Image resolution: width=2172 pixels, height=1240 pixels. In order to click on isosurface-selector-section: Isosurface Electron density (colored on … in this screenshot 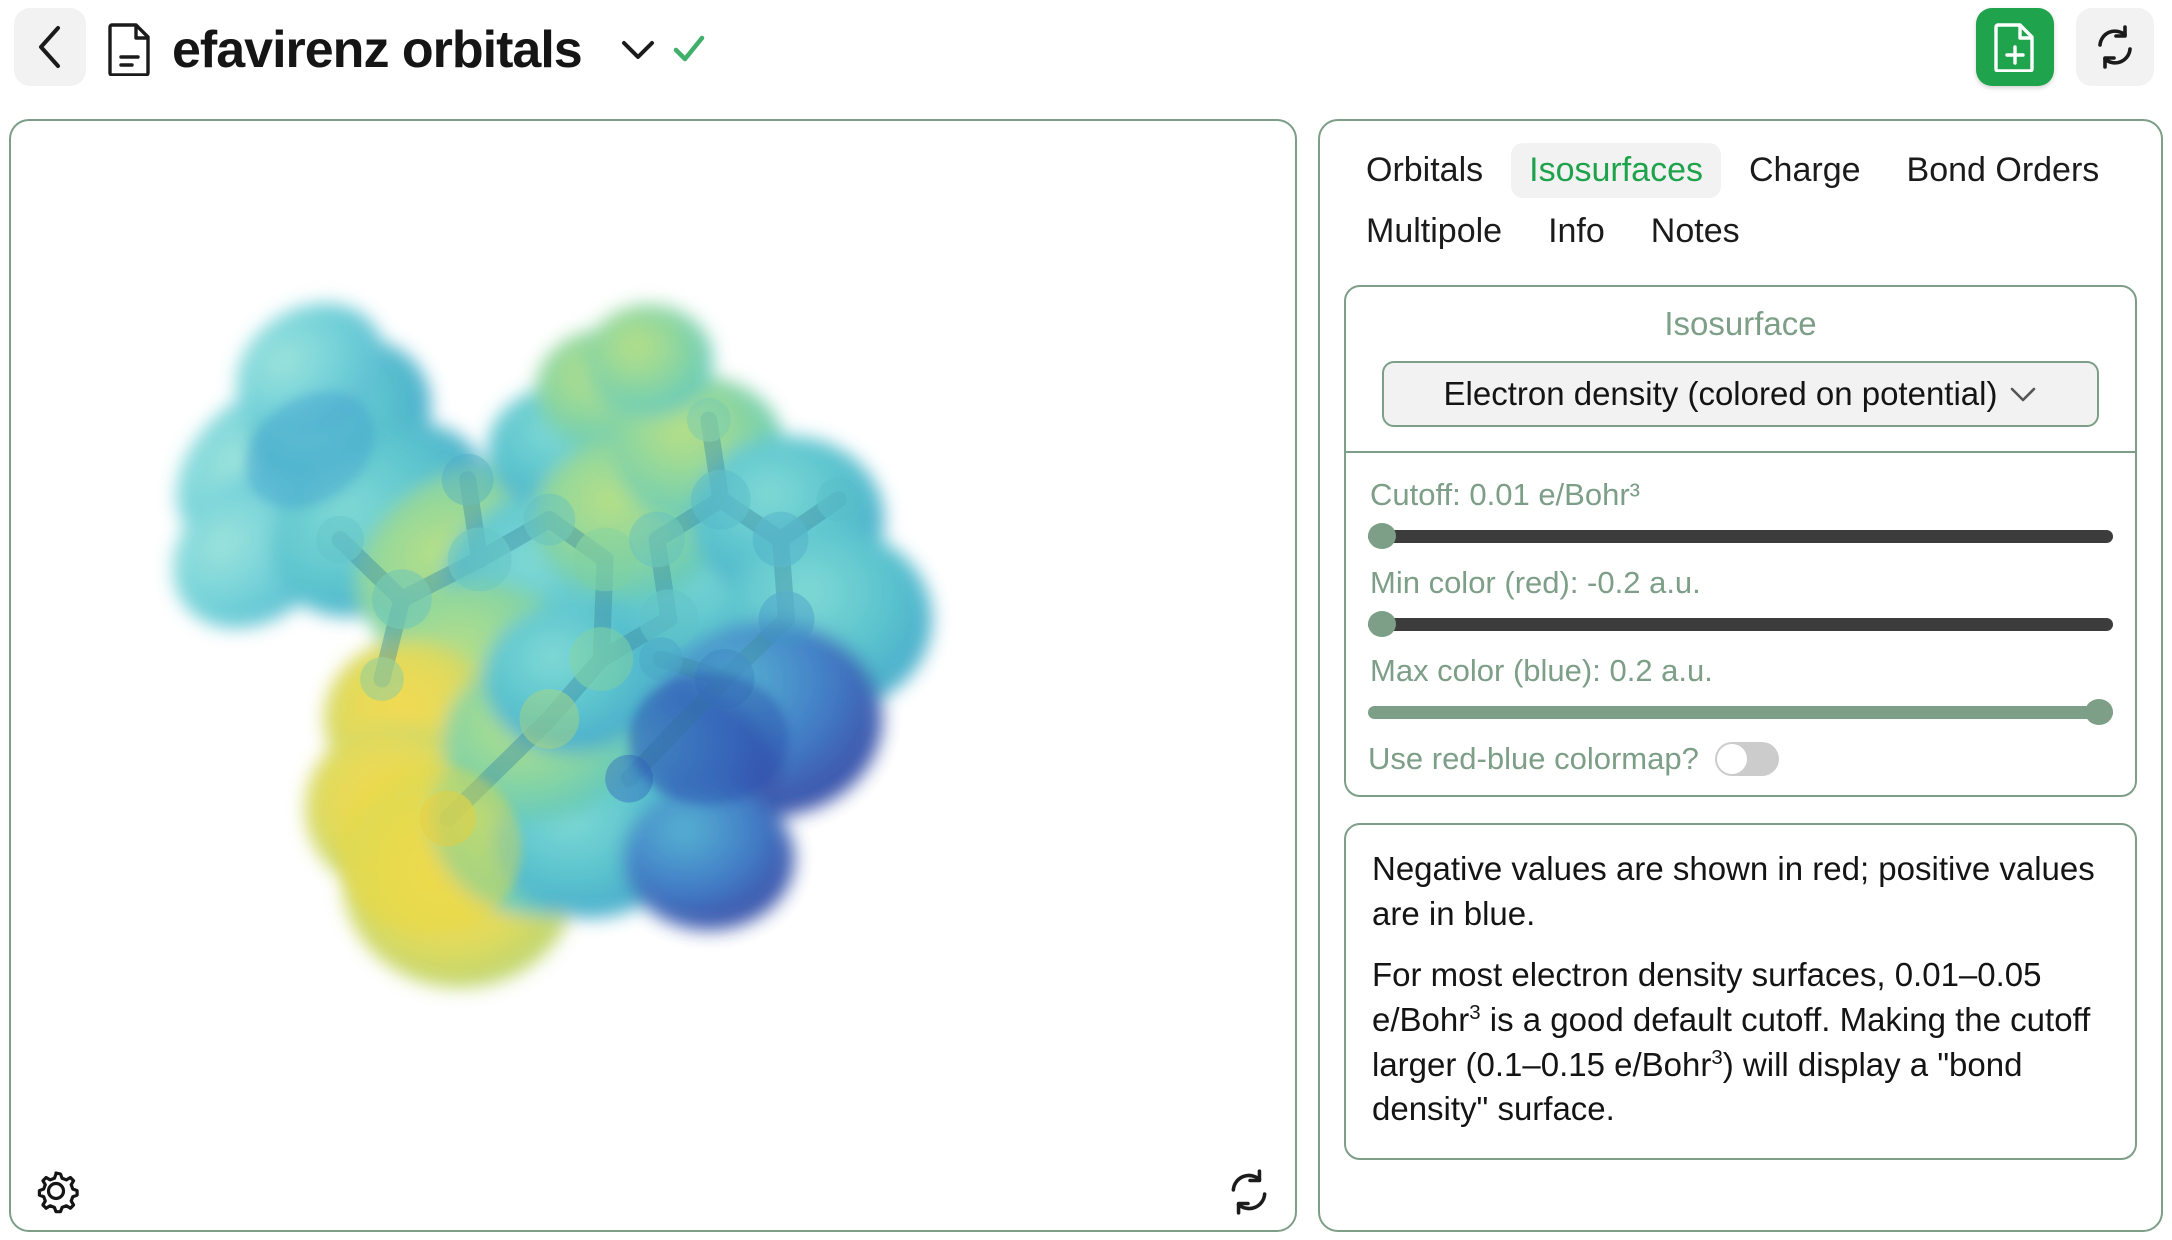, I will do `click(1740, 369)`.